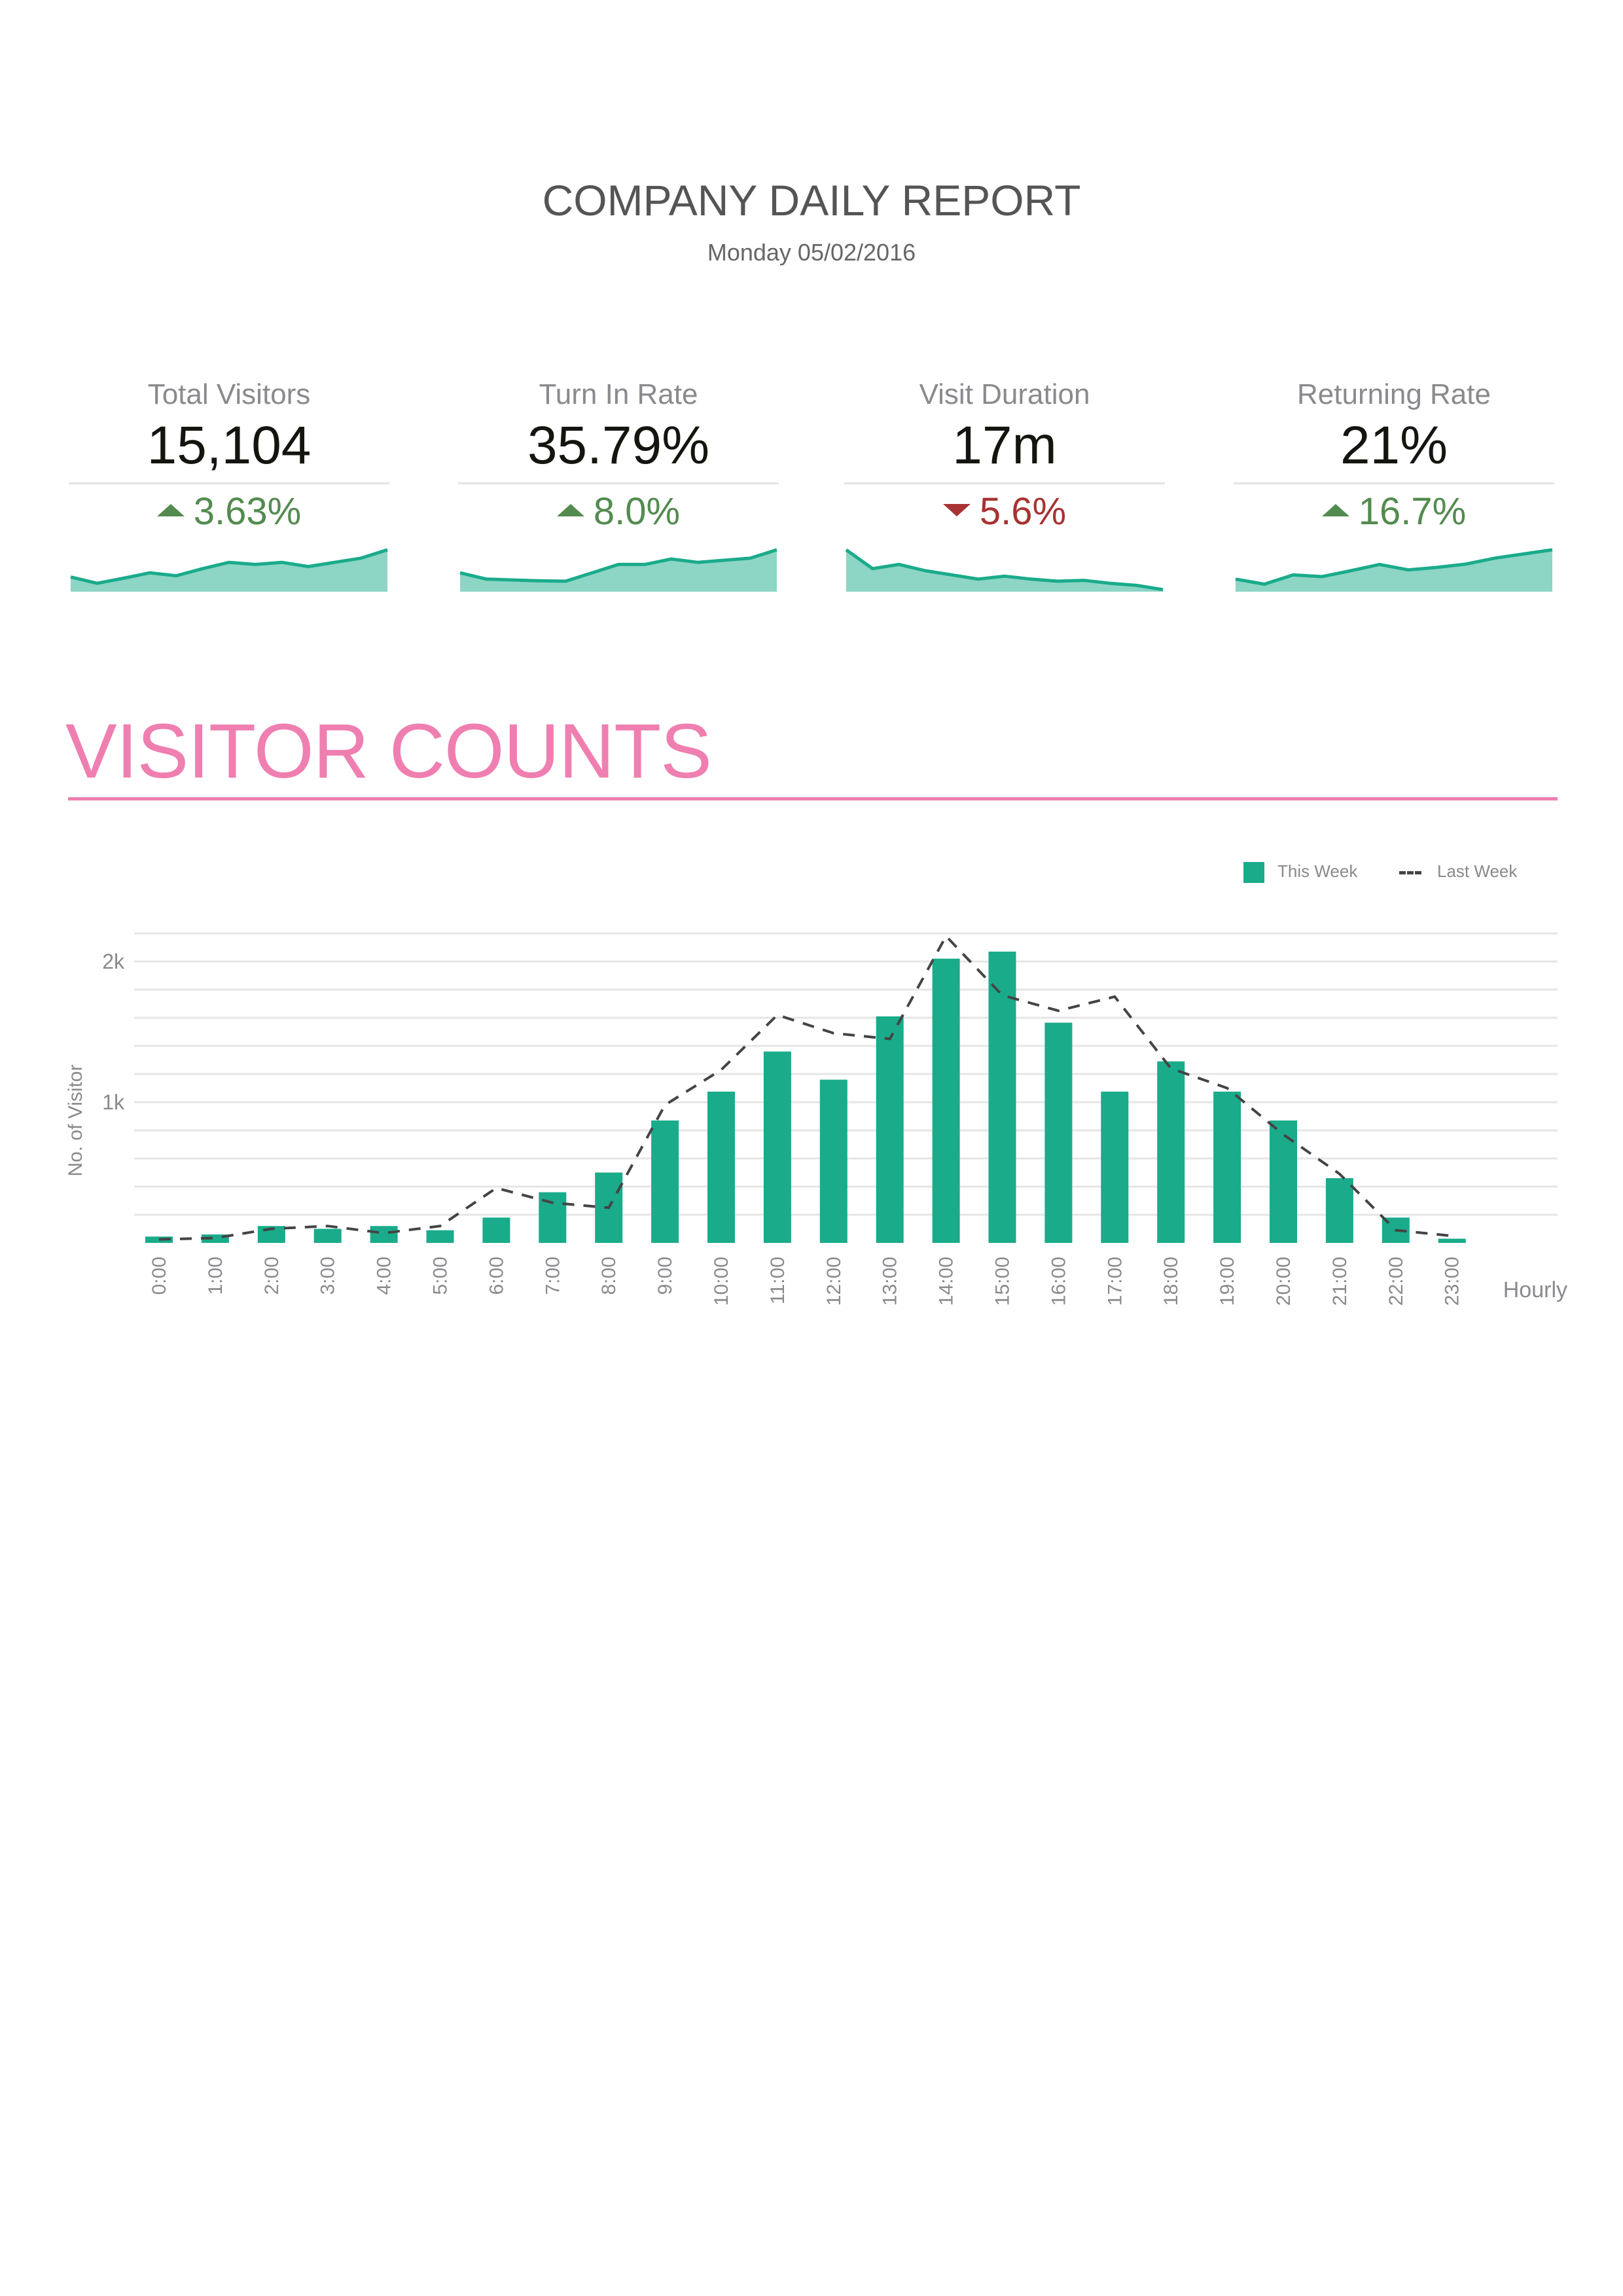  Describe the element at coordinates (1005, 485) in the screenshot. I see `kpi-card-visit-duration: Visit Duration 17m 5.6%` at that location.